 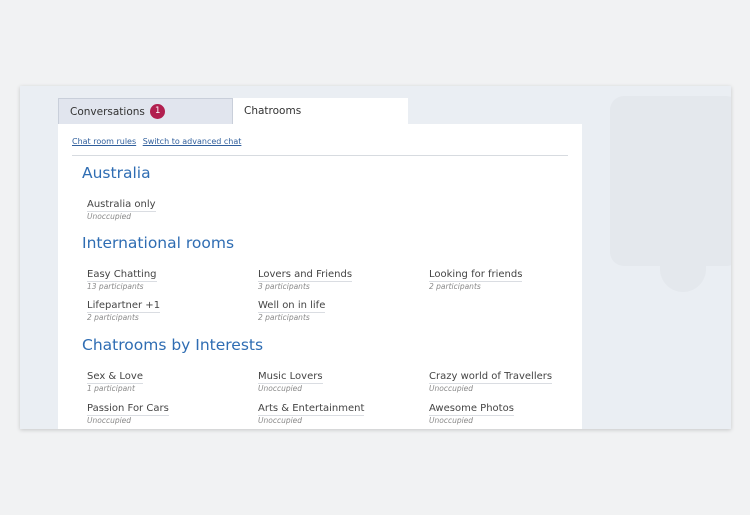 I want to click on section-title-international: International rooms, so click(x=158, y=243).